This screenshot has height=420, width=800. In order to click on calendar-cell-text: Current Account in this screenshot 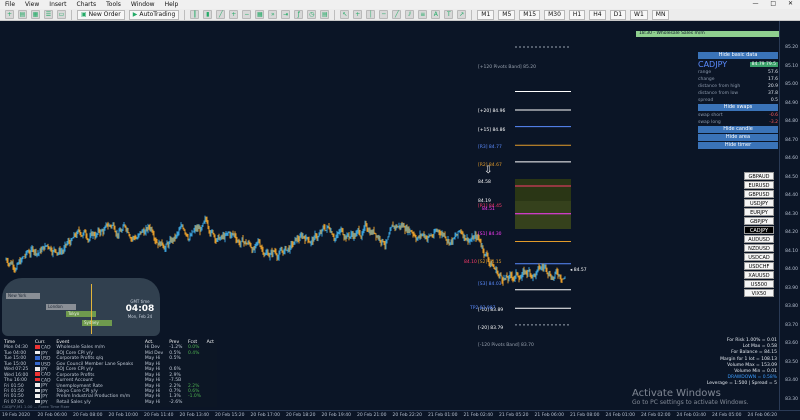, I will do `click(74, 381)`.